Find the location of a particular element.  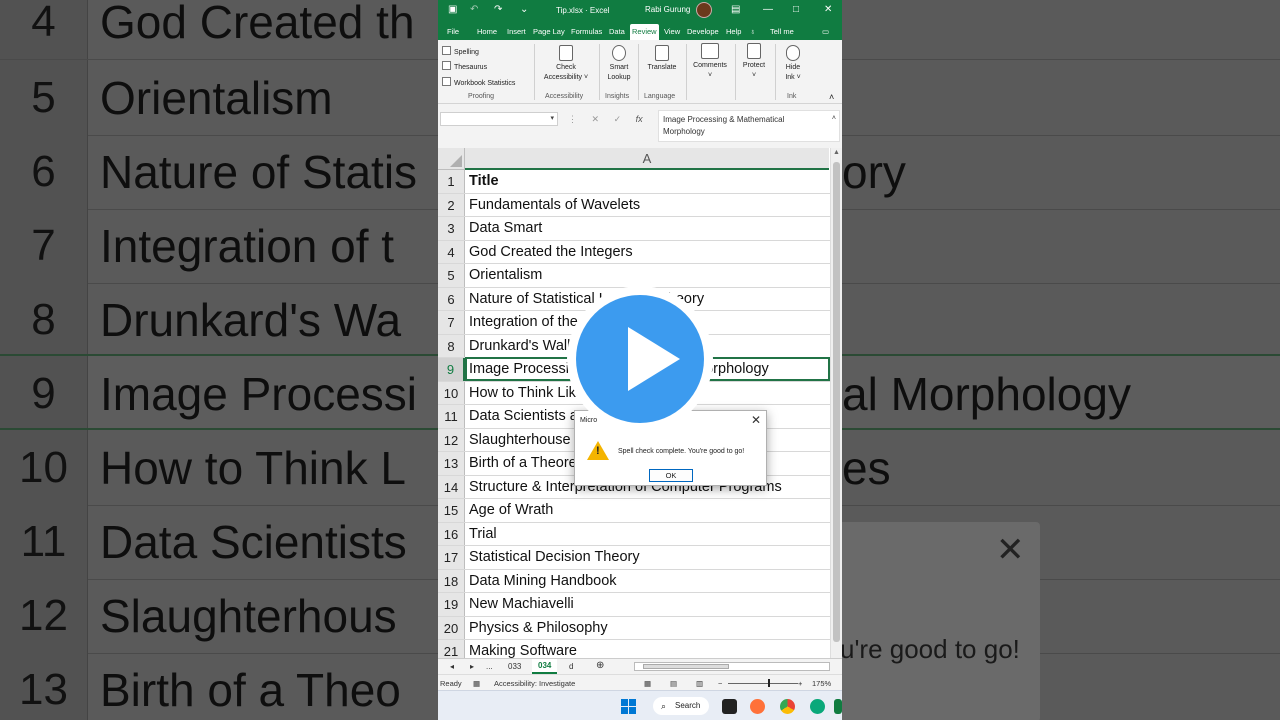

tab-data: Data is located at coordinates (617, 31).